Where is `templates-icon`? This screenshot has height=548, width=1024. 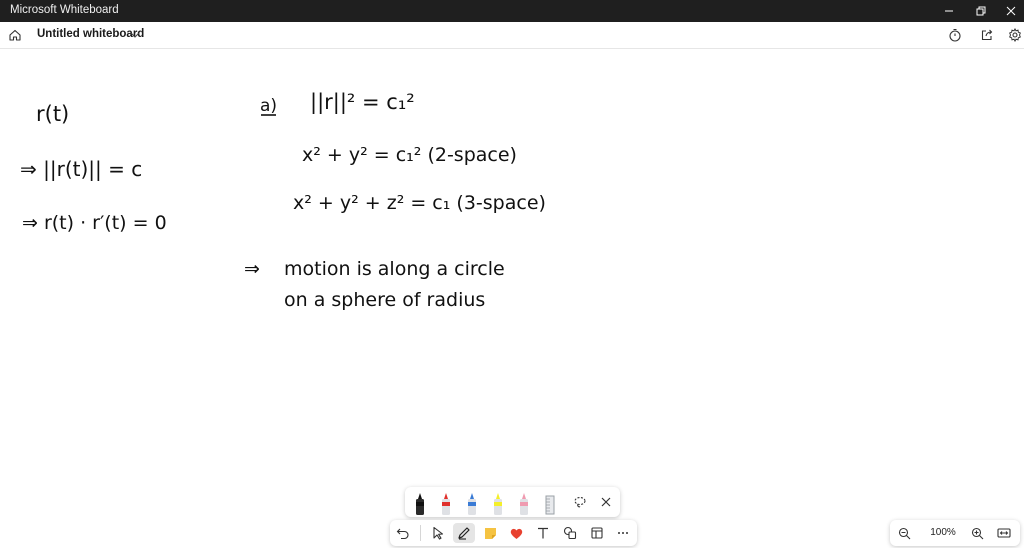
templates-icon is located at coordinates (597, 533).